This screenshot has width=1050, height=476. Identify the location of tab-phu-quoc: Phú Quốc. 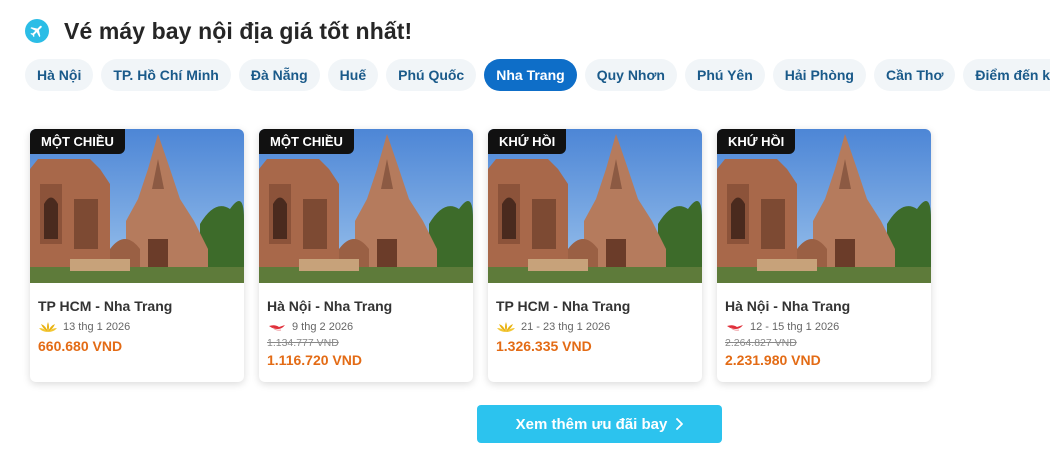
(431, 75).